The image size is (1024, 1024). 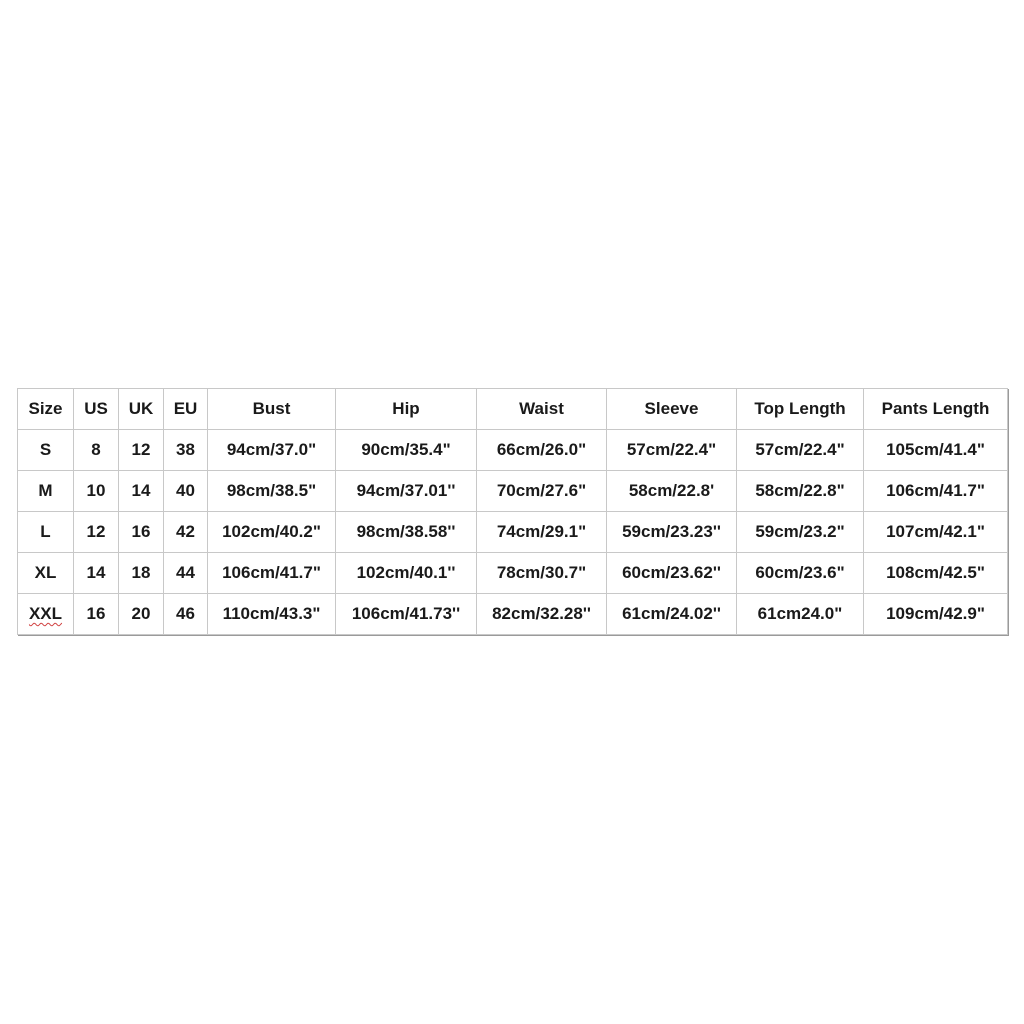 What do you see at coordinates (541, 491) in the screenshot?
I see `cell-waist: 70cm/27.6"` at bounding box center [541, 491].